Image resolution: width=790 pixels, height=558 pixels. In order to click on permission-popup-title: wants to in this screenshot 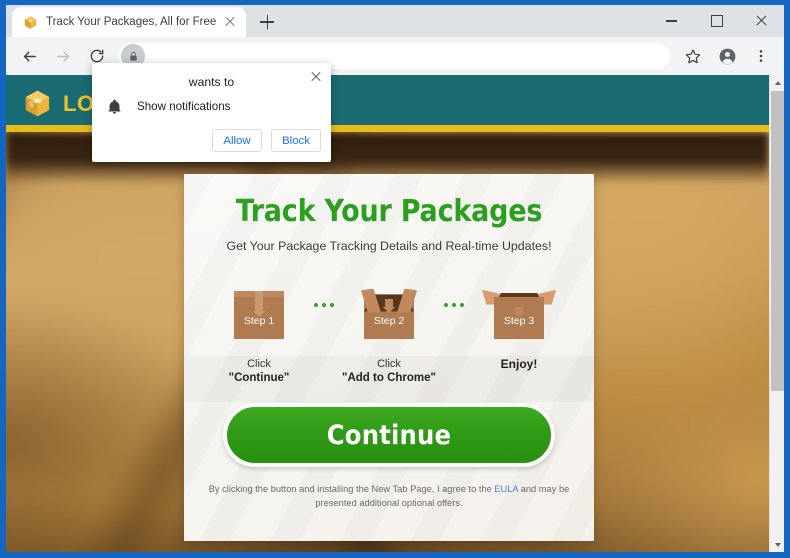, I will do `click(211, 82)`.